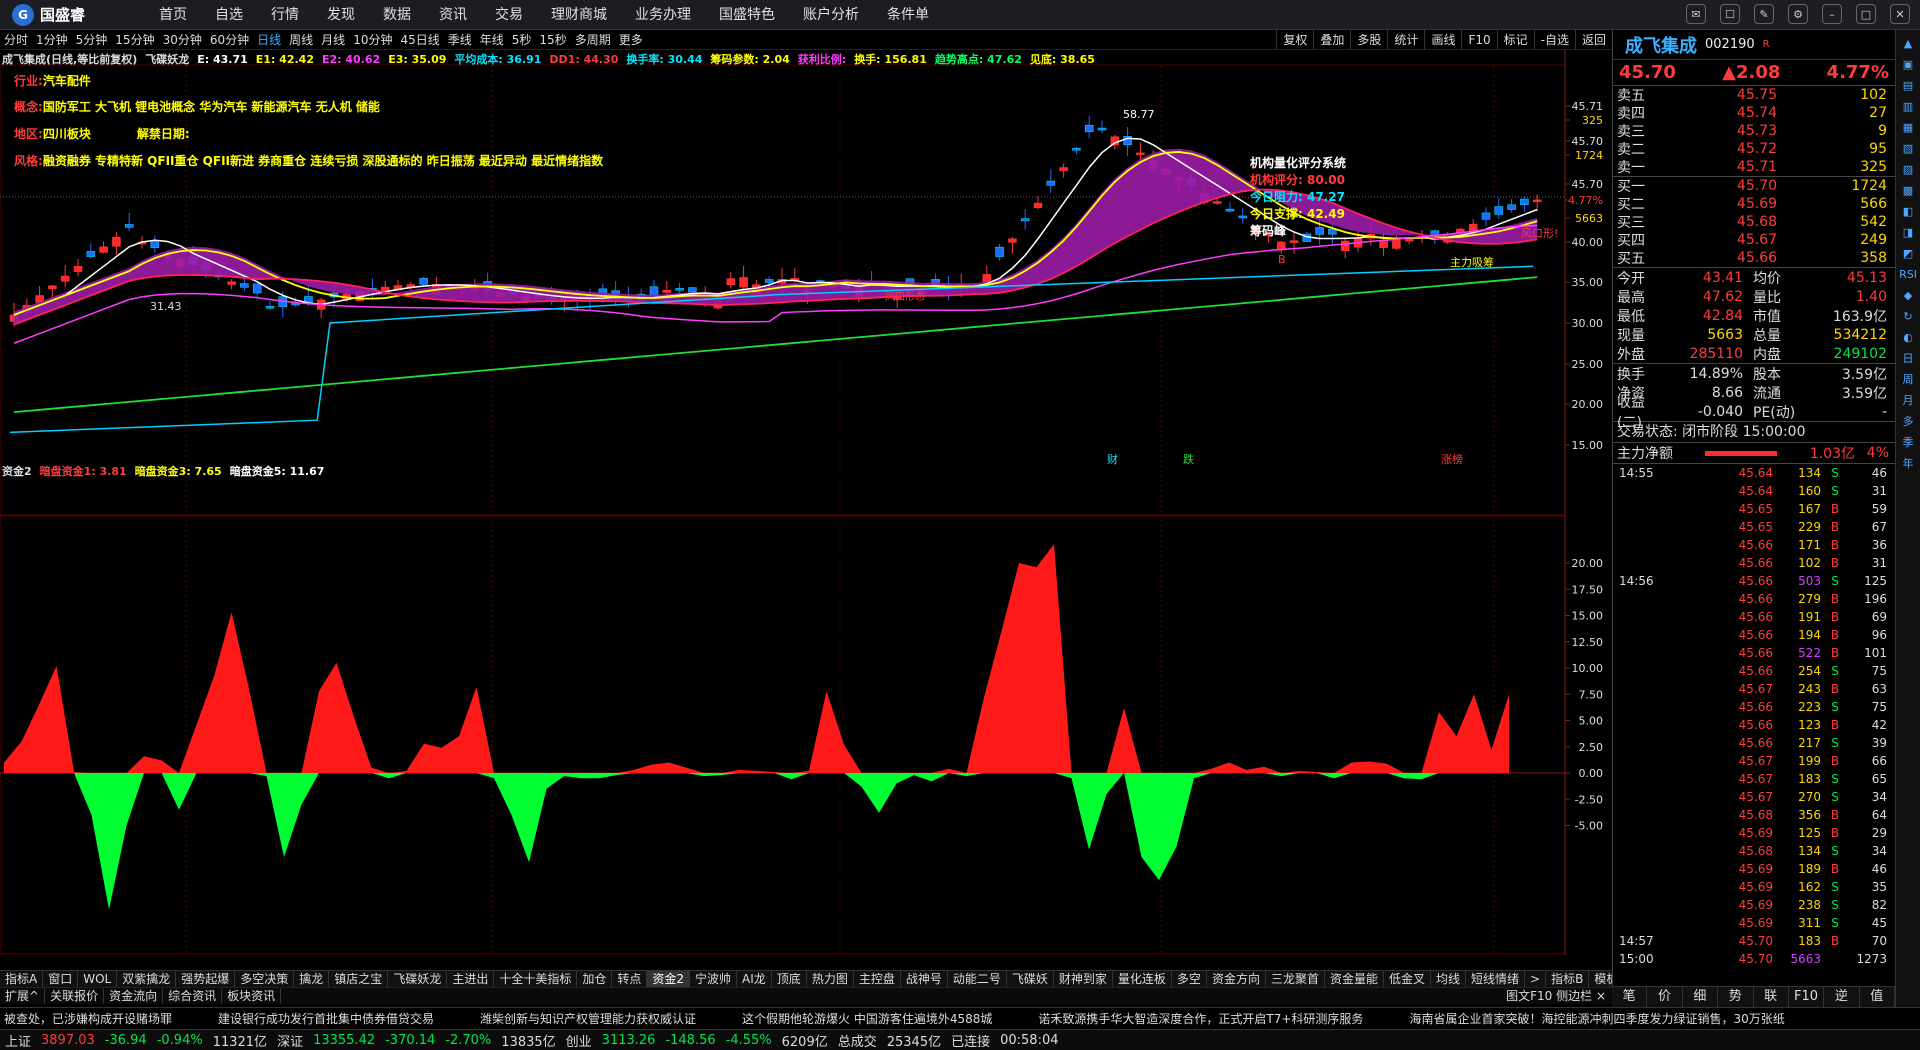 The width and height of the screenshot is (1920, 1050). Describe the element at coordinates (831, 15) in the screenshot. I see `menu-item: 账户分析` at that location.